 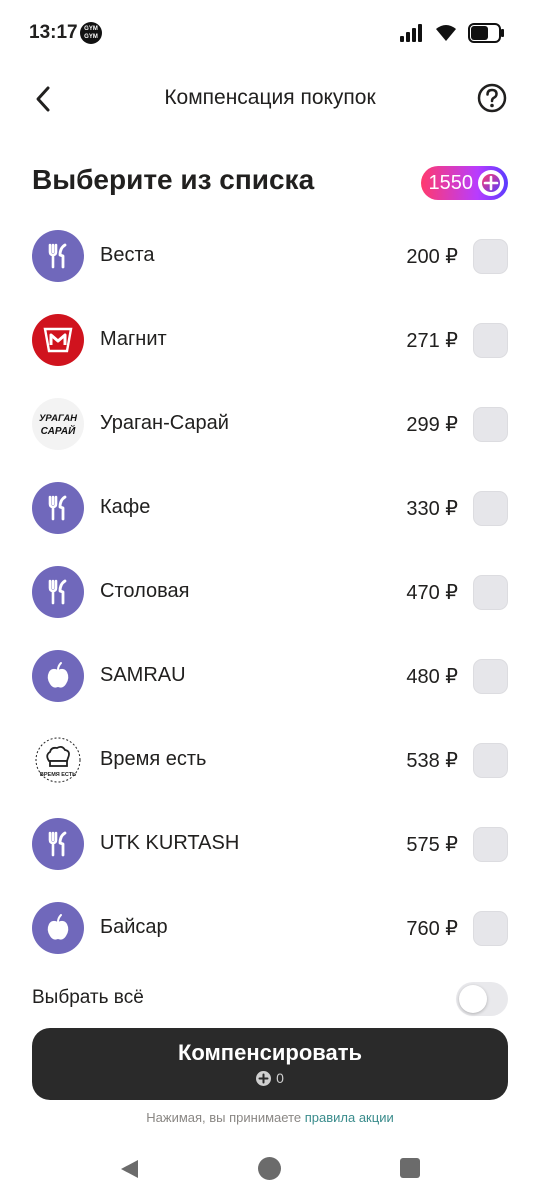 What do you see at coordinates (58, 430) in the screenshot?
I see `logo-text: САРАЙ` at bounding box center [58, 430].